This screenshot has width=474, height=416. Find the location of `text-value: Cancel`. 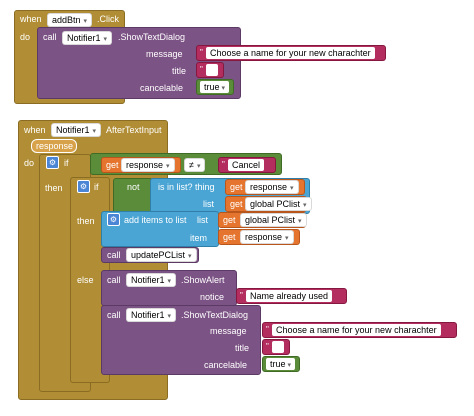

text-value: Cancel is located at coordinates (246, 165).